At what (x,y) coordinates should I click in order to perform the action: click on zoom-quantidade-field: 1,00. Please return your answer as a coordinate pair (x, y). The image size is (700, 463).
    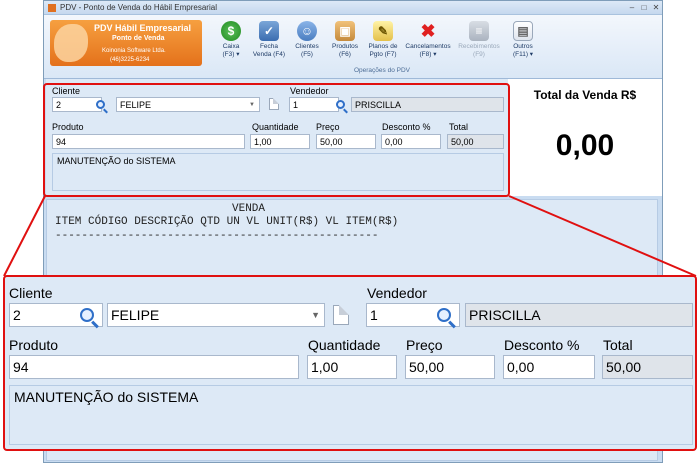
    Looking at the image, I should click on (352, 367).